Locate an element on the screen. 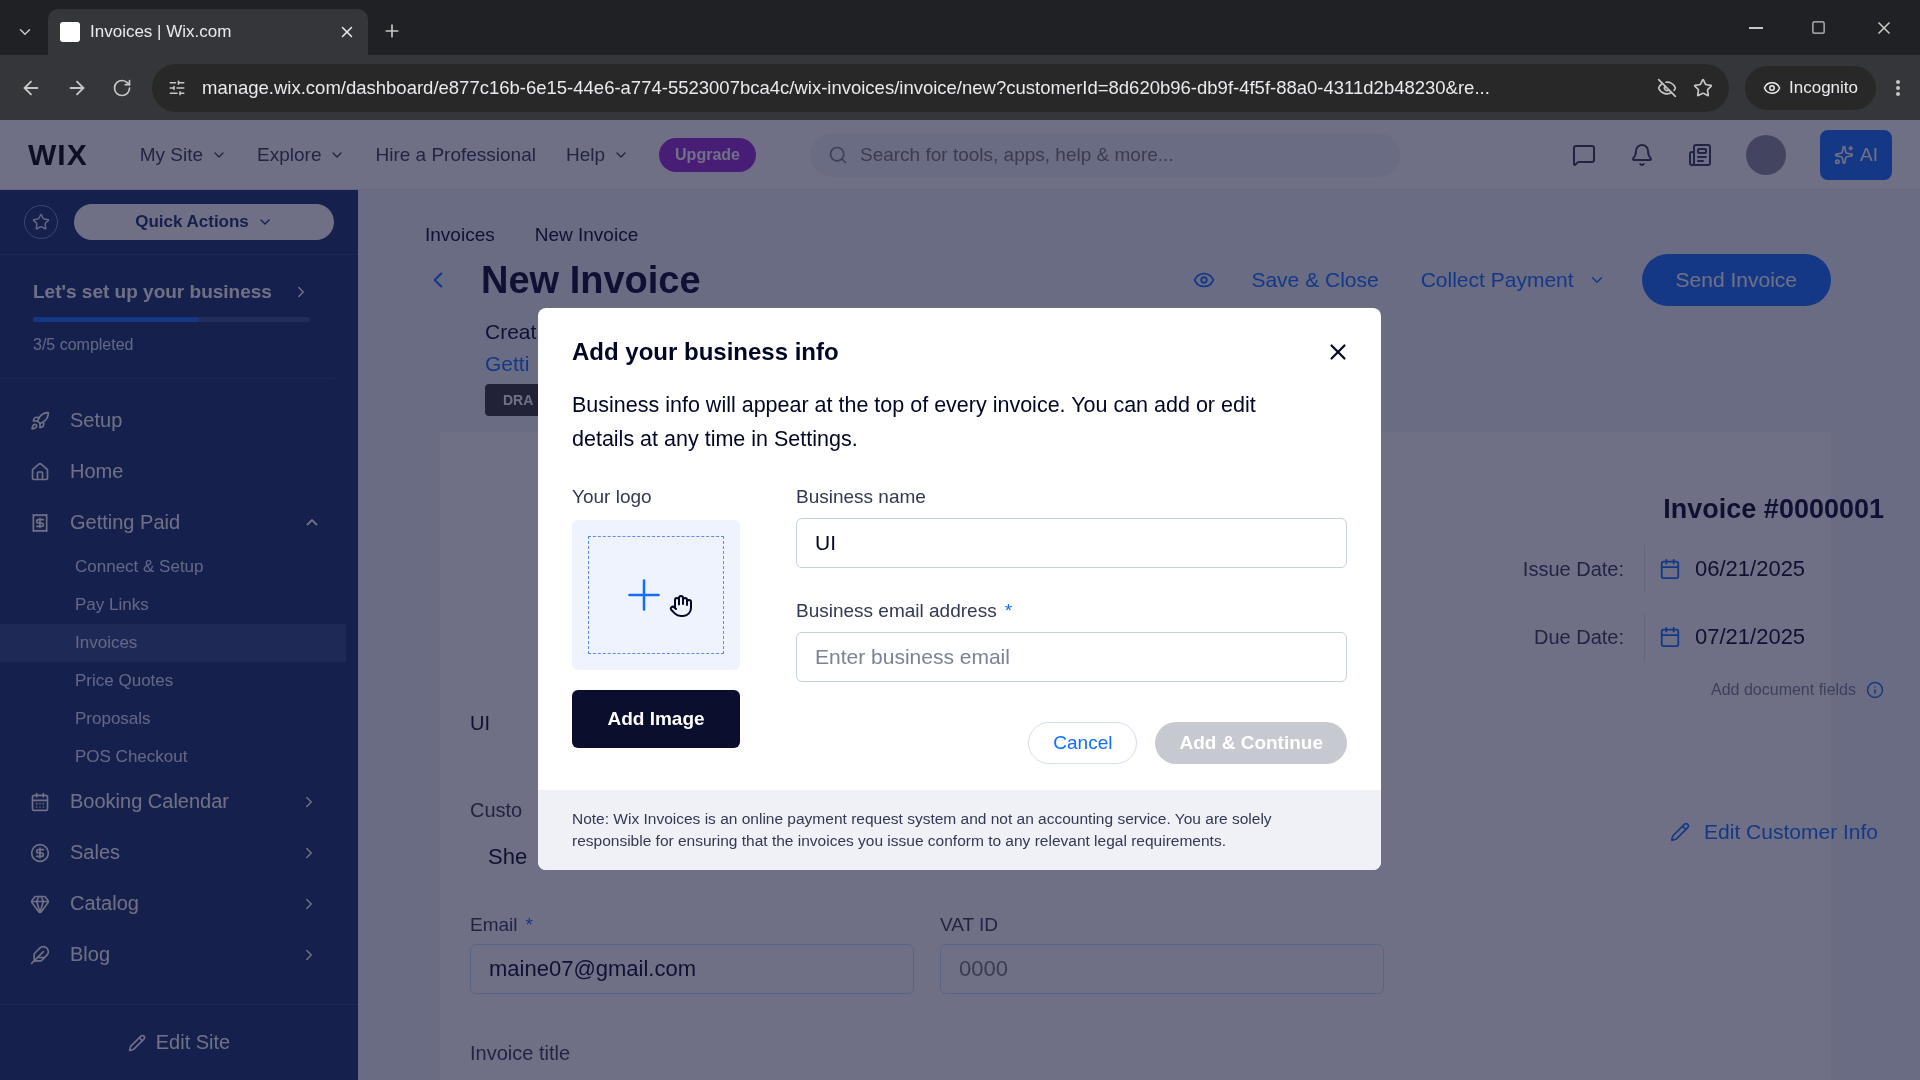 The height and width of the screenshot is (1080, 1920). breadcrumb-link: New Invoice is located at coordinates (586, 235).